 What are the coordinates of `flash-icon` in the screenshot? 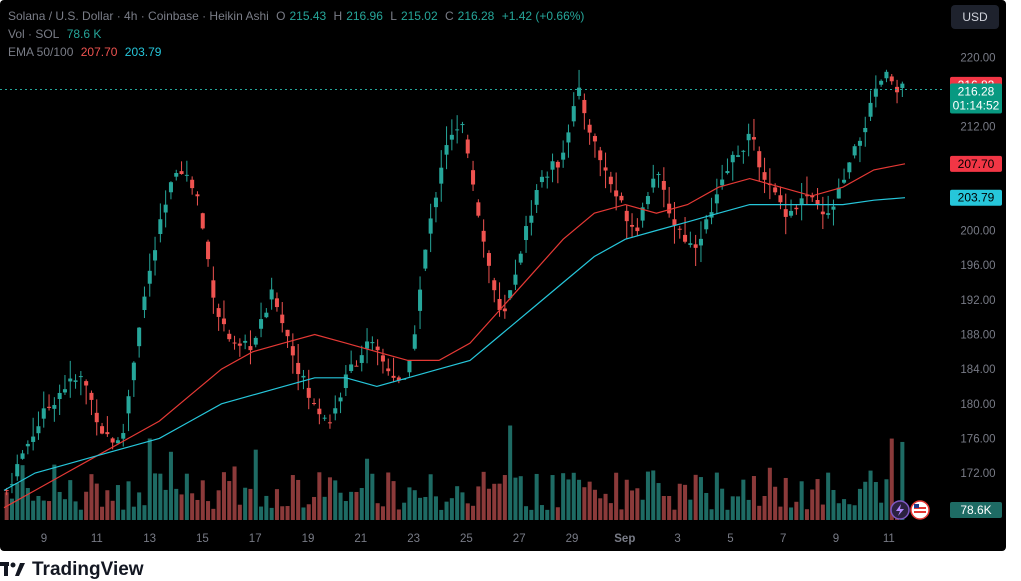 It's located at (900, 510).